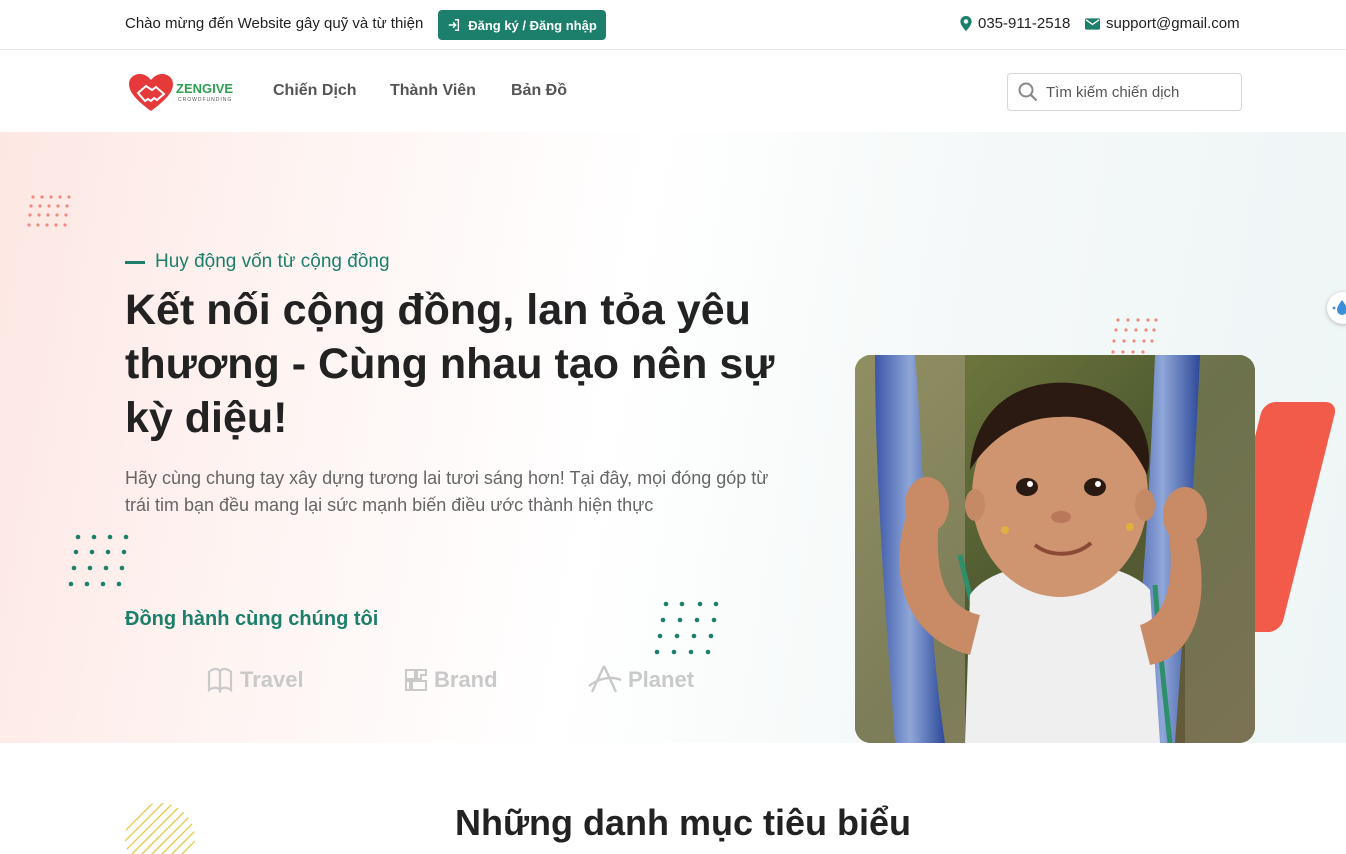  Describe the element at coordinates (686, 628) in the screenshot. I see `decor-dots-green-center` at that location.